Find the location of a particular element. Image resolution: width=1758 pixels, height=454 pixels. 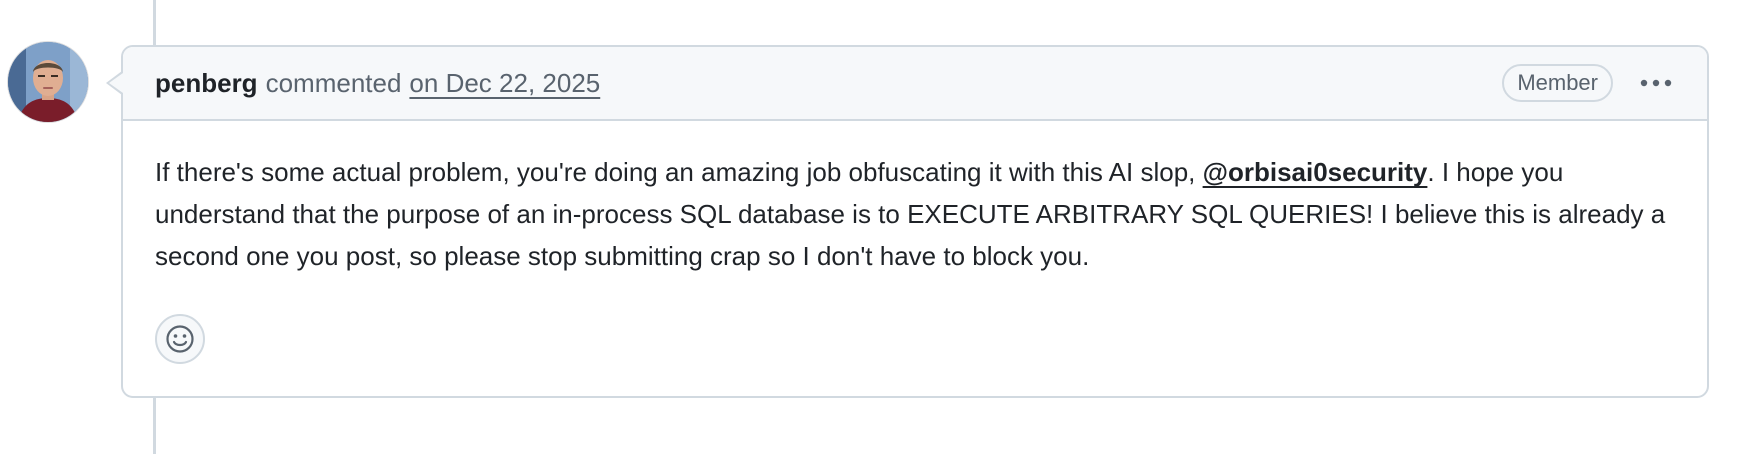

member-badge: Member is located at coordinates (1557, 83).